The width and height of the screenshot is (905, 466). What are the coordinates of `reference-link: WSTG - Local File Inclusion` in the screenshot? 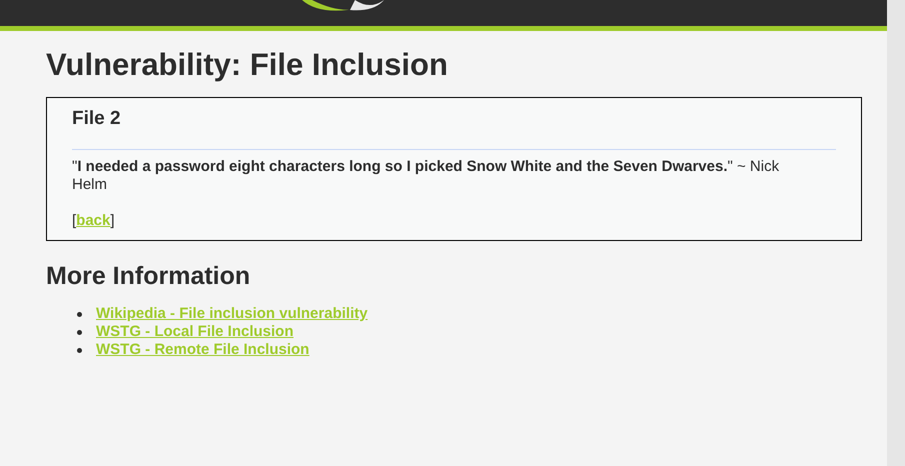 It's located at (195, 332).